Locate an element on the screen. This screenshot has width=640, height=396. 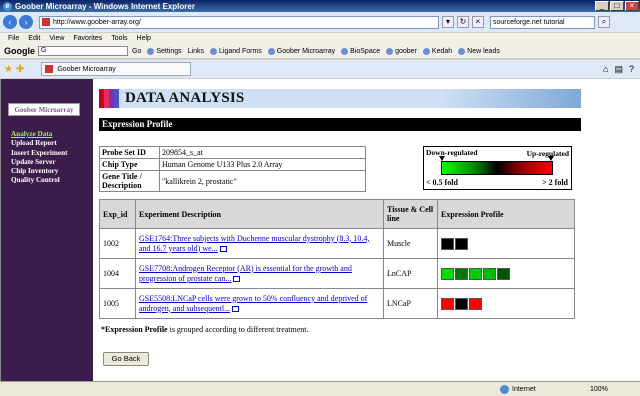
link-label: Ligand Forms is located at coordinates (240, 51).